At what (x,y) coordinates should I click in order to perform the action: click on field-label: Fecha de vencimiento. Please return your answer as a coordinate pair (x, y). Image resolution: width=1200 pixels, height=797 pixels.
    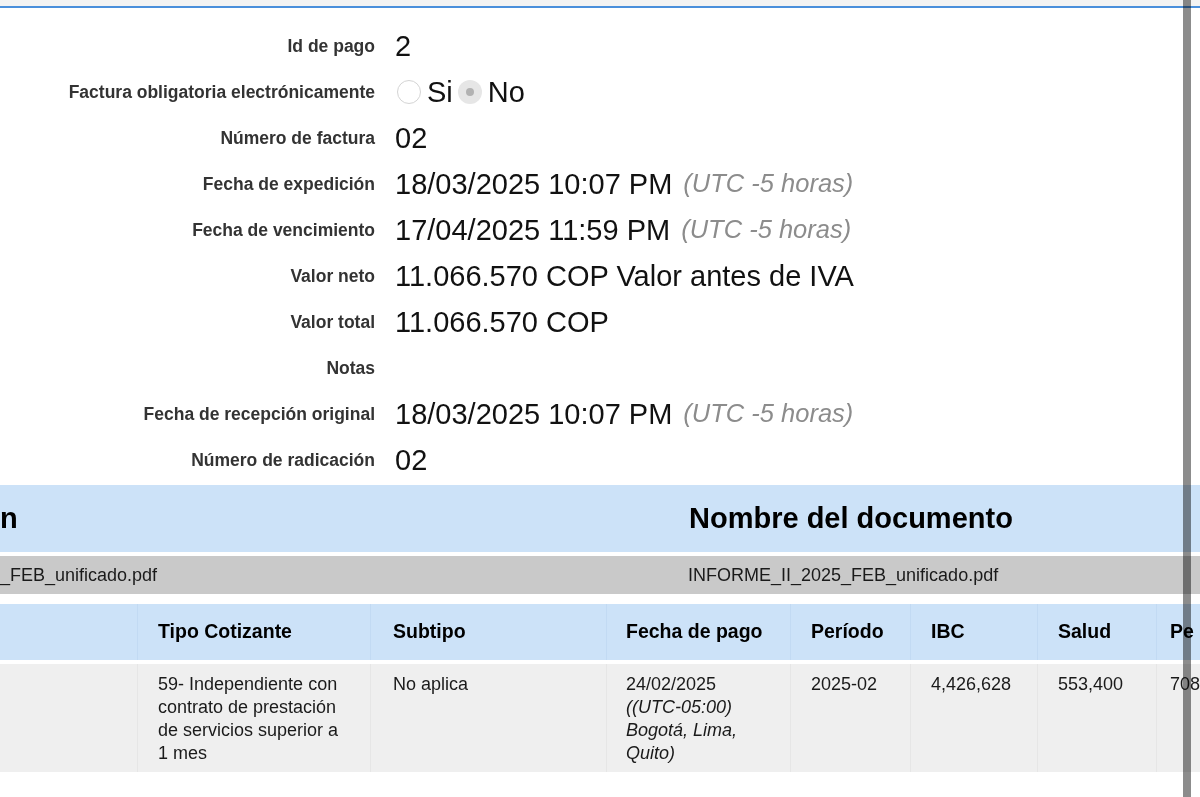
    Looking at the image, I should click on (283, 230).